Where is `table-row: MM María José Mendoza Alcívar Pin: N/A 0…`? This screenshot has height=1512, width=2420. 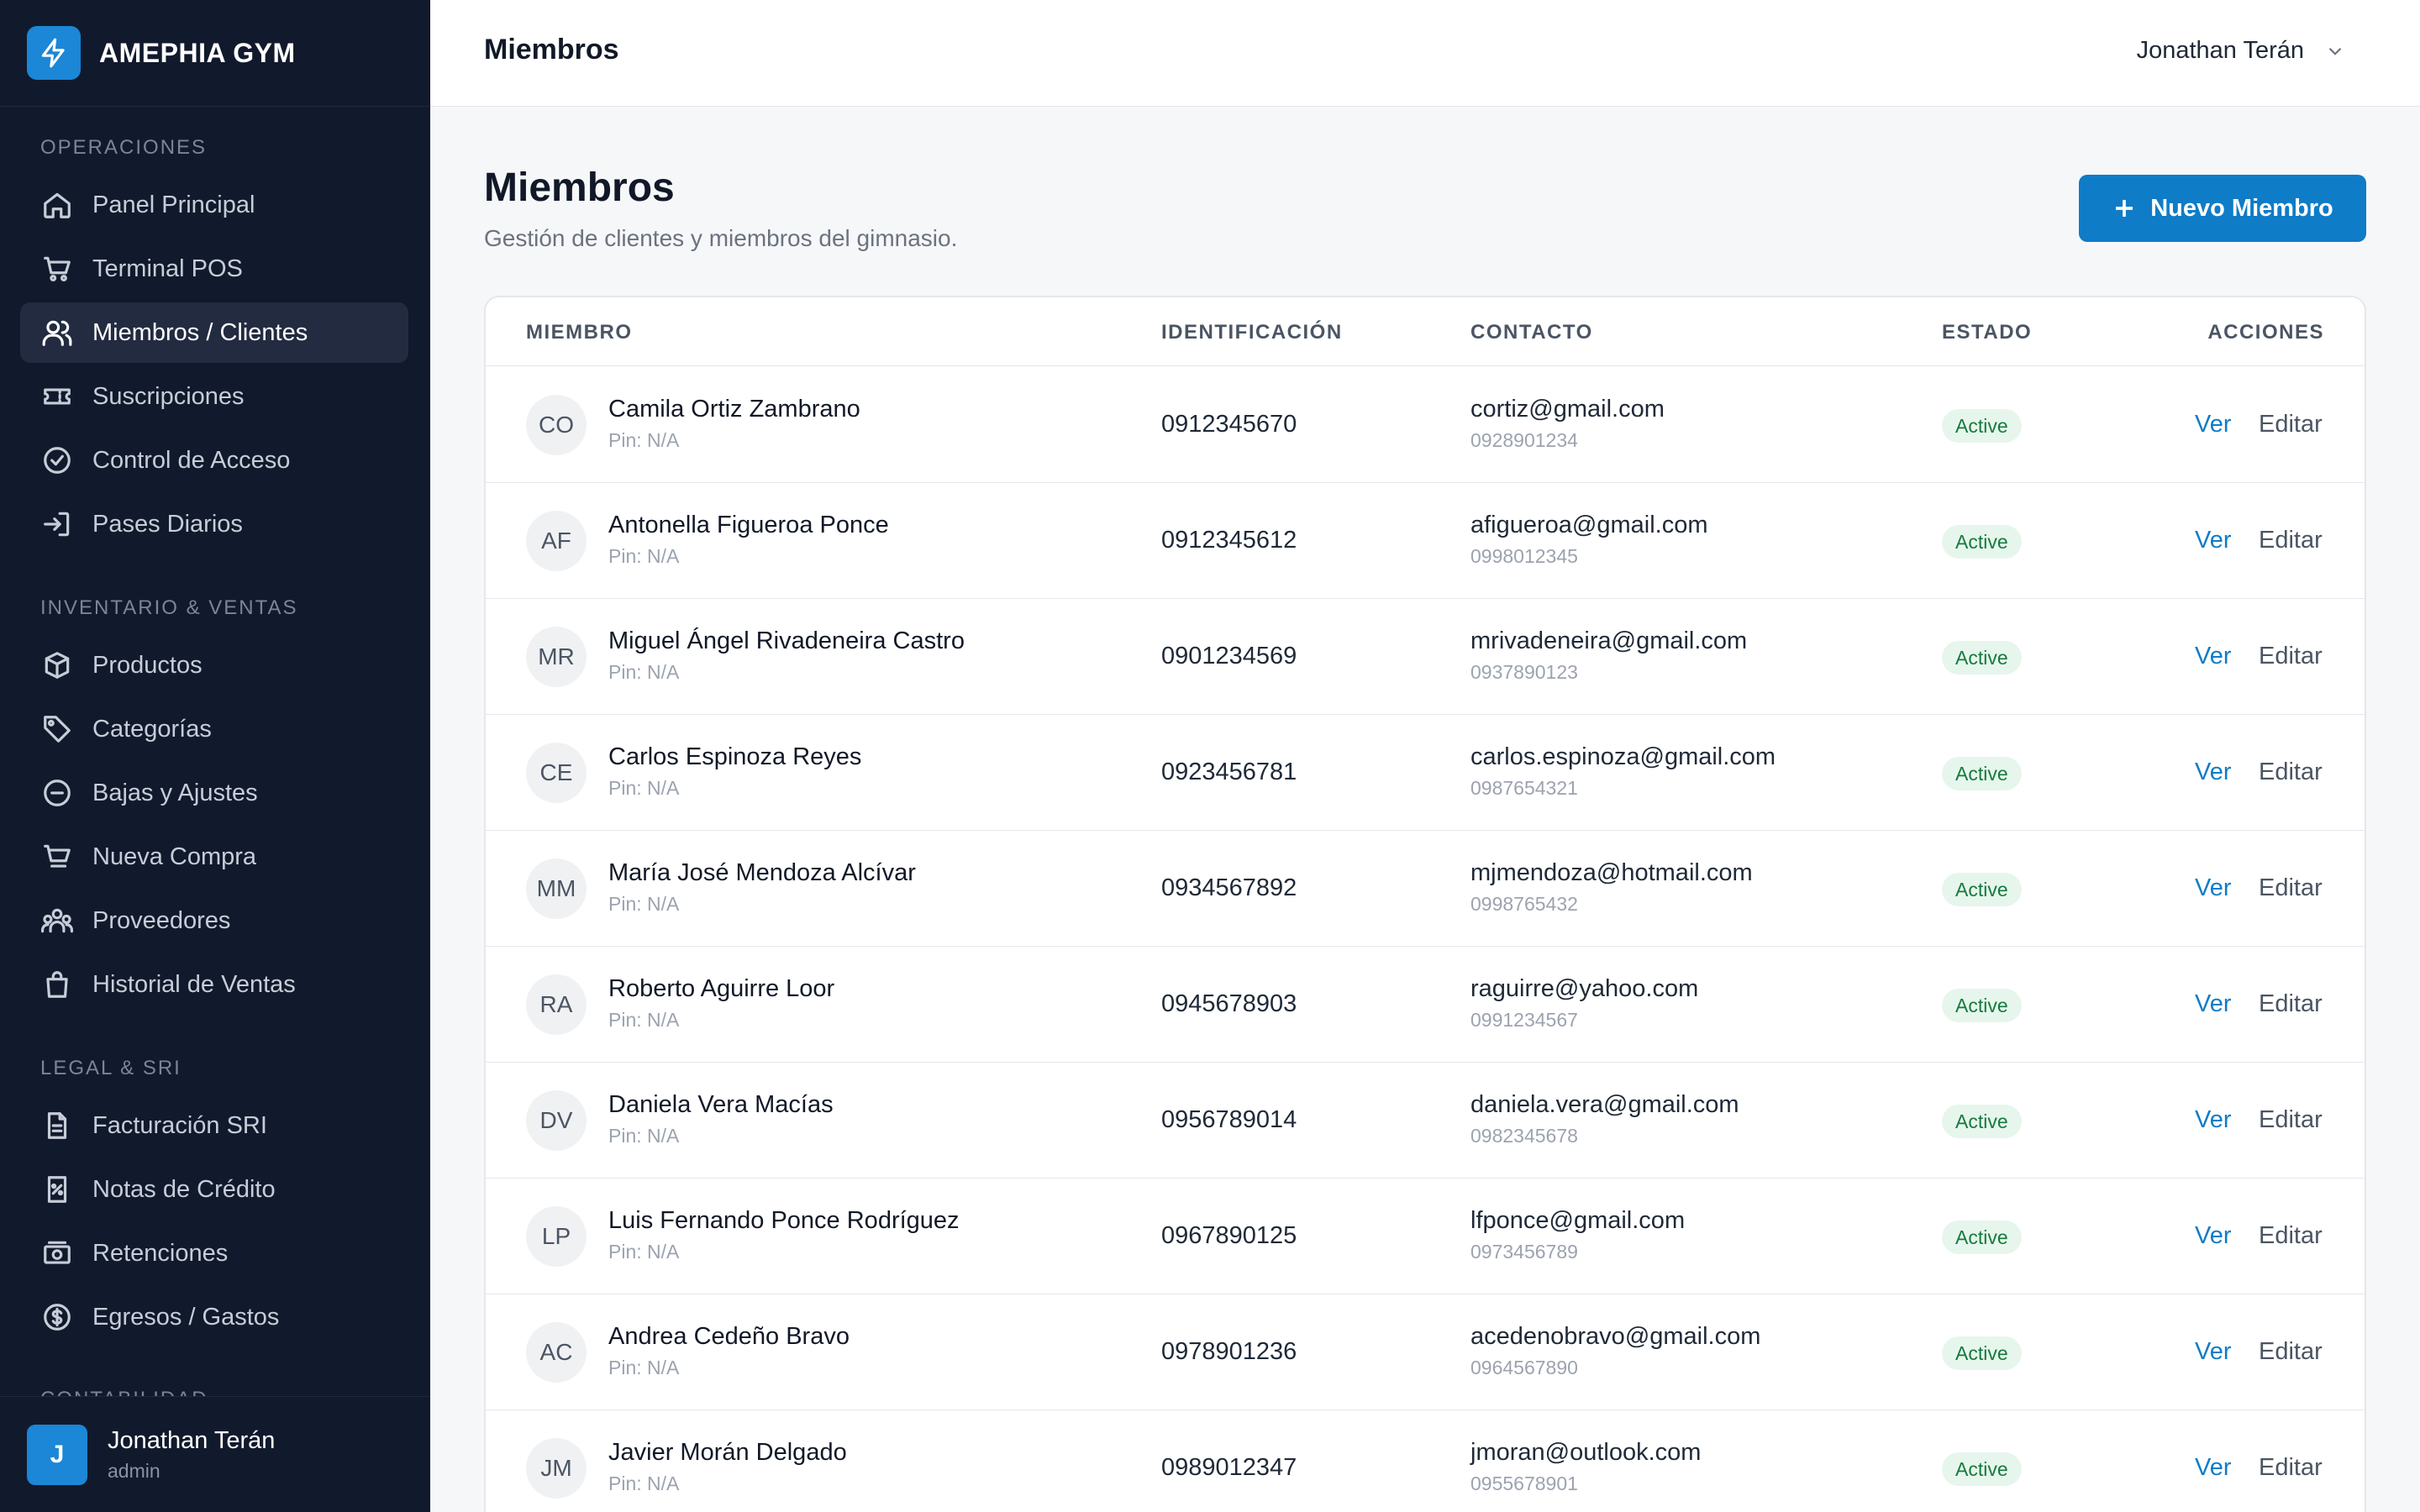 table-row: MM María José Mendoza Alcívar Pin: N/A 0… is located at coordinates (1425, 889).